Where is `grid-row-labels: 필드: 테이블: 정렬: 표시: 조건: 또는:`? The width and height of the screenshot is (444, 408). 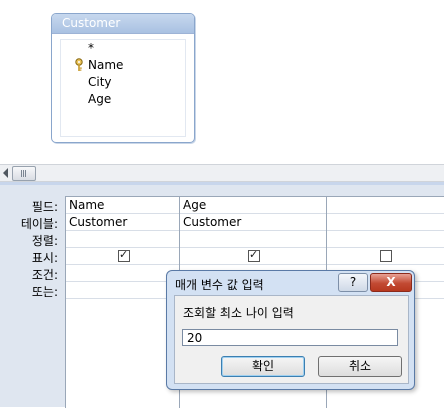 grid-row-labels: 필드: 테이블: 정렬: 표시: 조건: 또는: is located at coordinates (31, 250).